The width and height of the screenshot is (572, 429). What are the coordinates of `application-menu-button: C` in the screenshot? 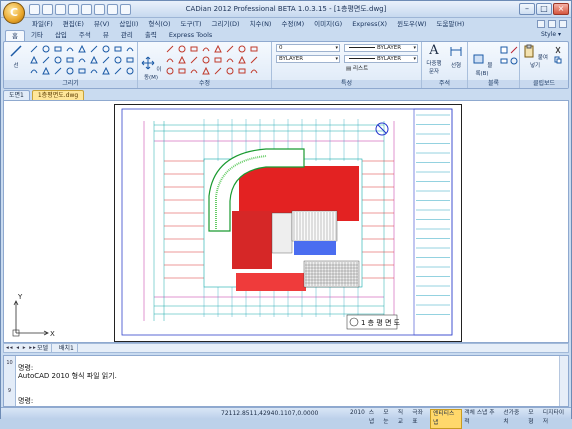 It's located at (14, 13).